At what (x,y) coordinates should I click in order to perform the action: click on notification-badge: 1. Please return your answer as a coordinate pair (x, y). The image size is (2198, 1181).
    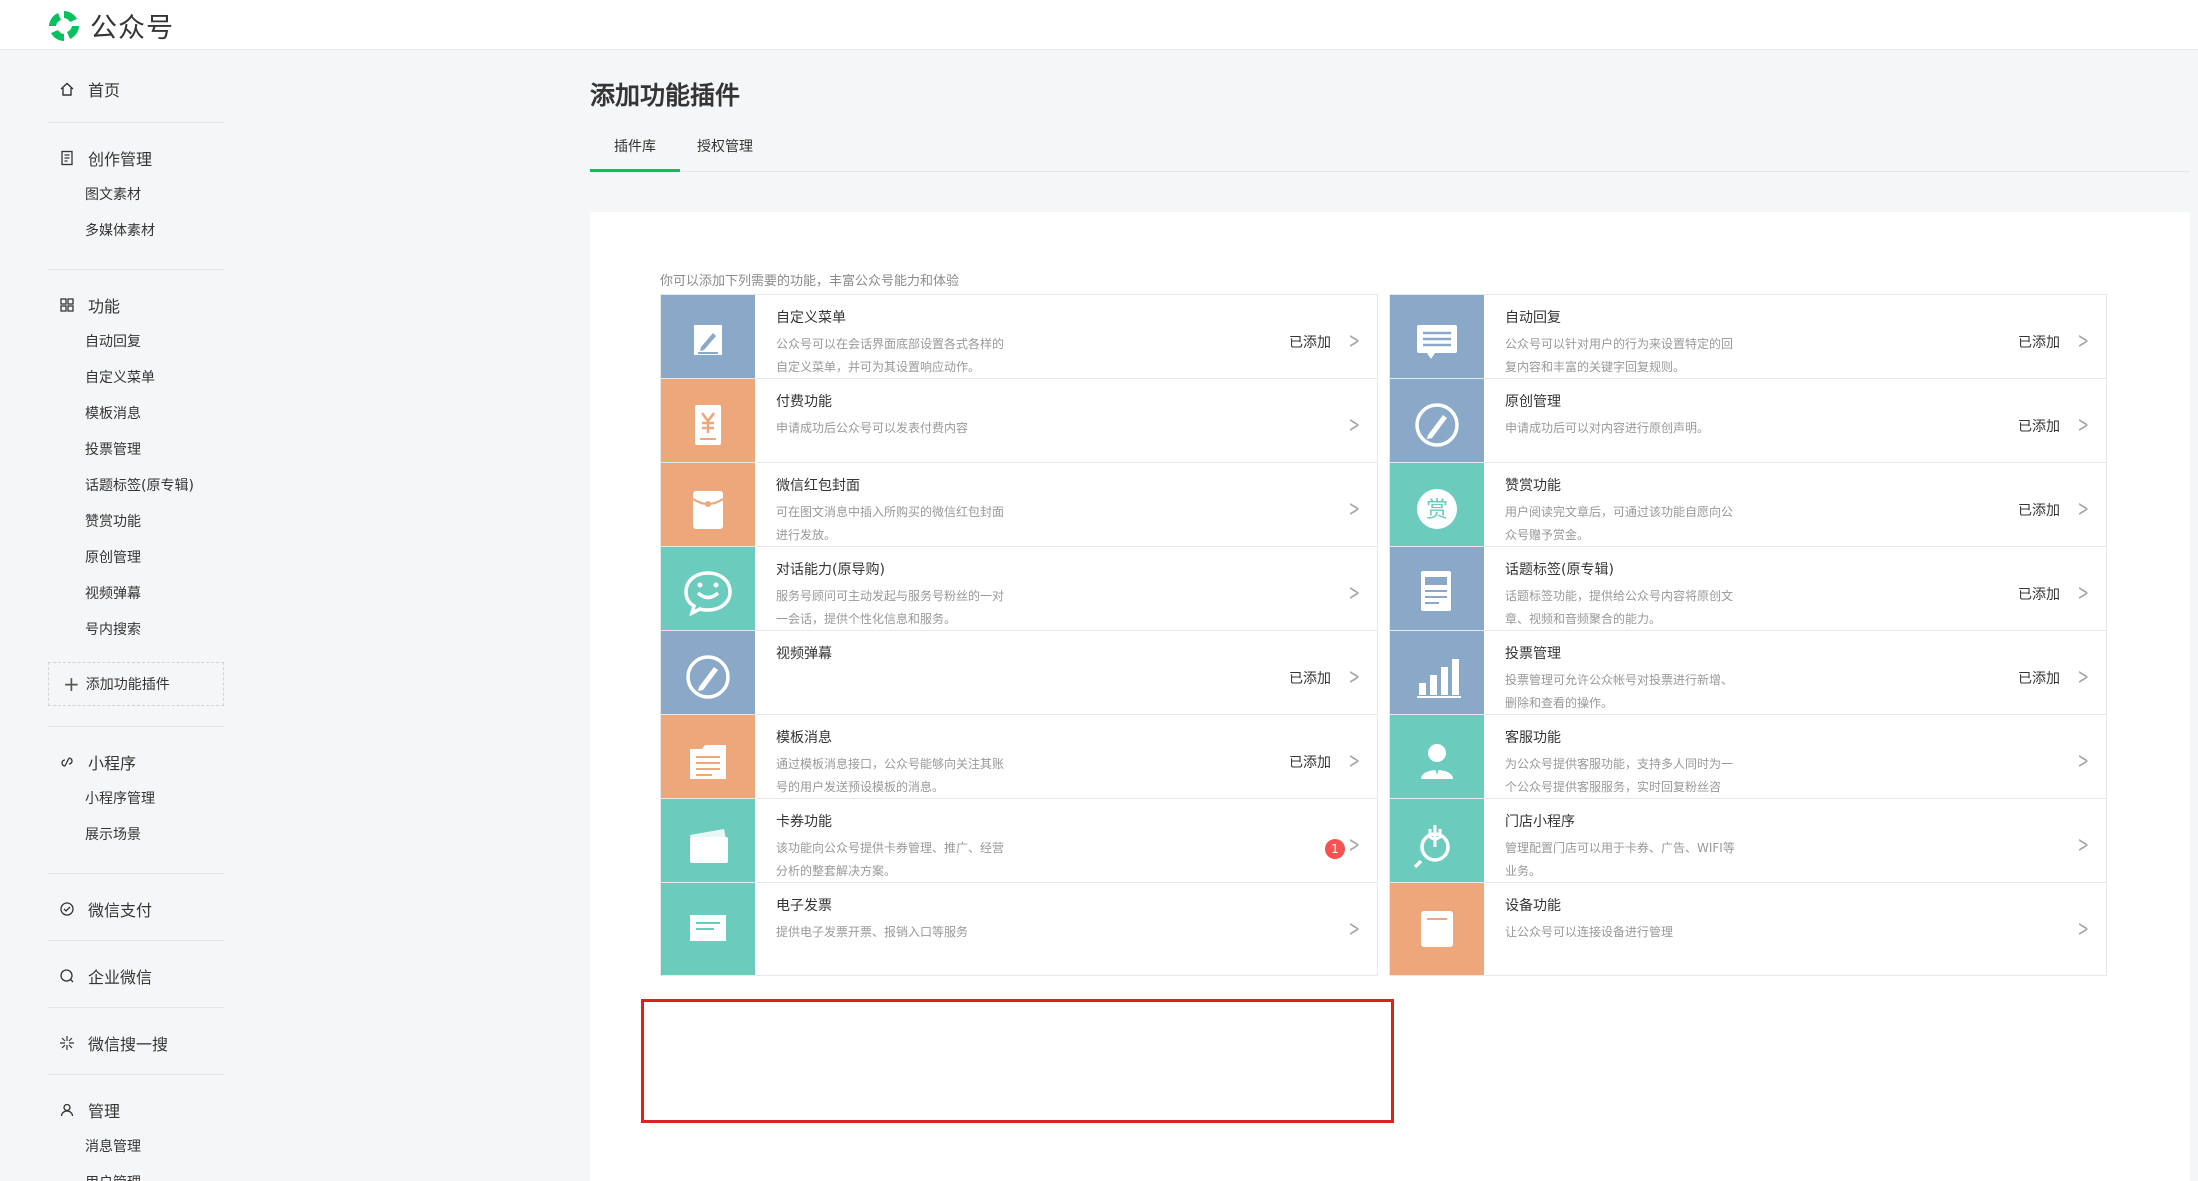
    Looking at the image, I should click on (1335, 849).